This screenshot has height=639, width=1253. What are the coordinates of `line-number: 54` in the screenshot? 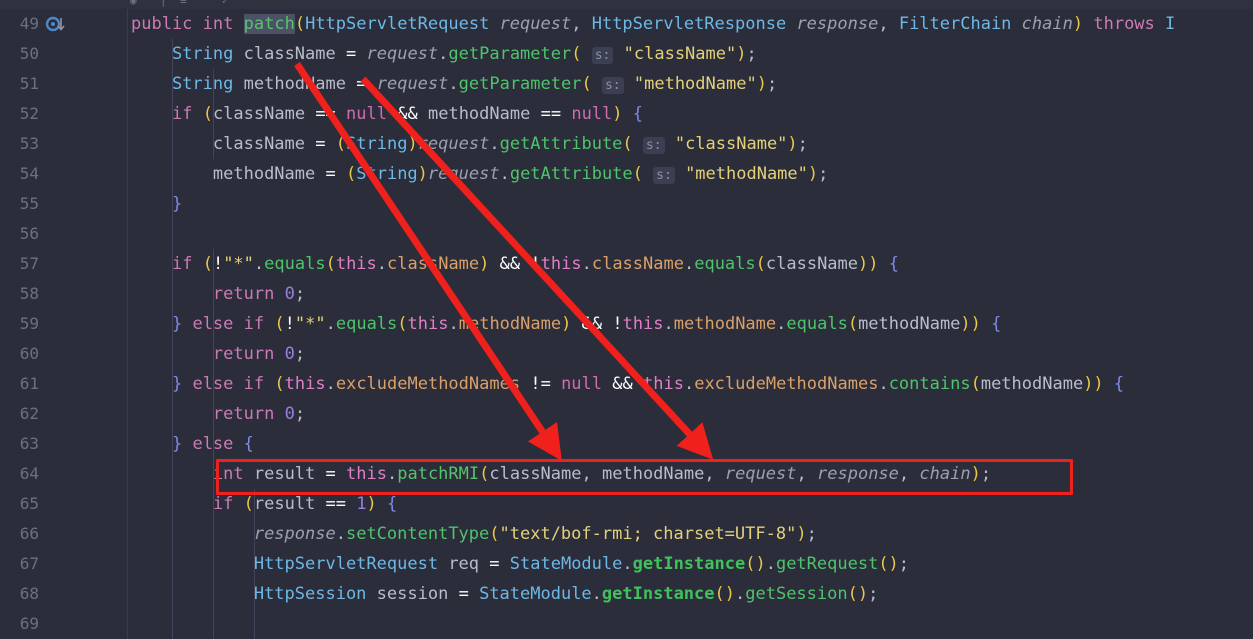 It's located at (29, 173).